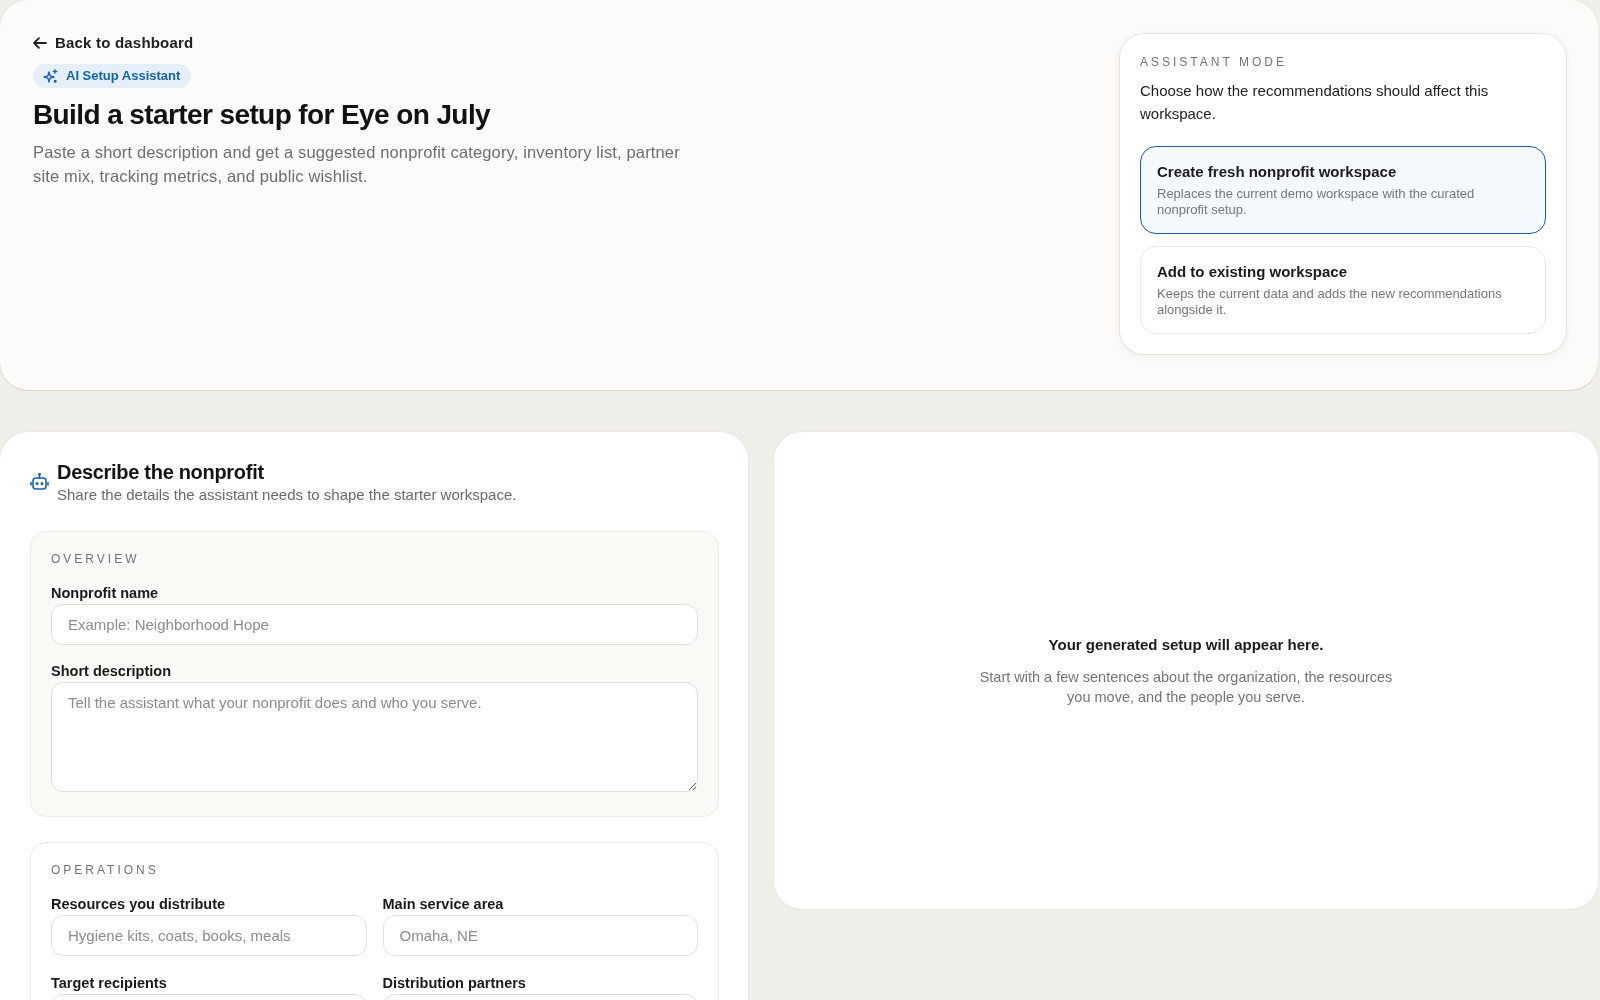  Describe the element at coordinates (1315, 102) in the screenshot. I see `mode-prompt: Choose how the recommendations should affect this workspace.` at that location.